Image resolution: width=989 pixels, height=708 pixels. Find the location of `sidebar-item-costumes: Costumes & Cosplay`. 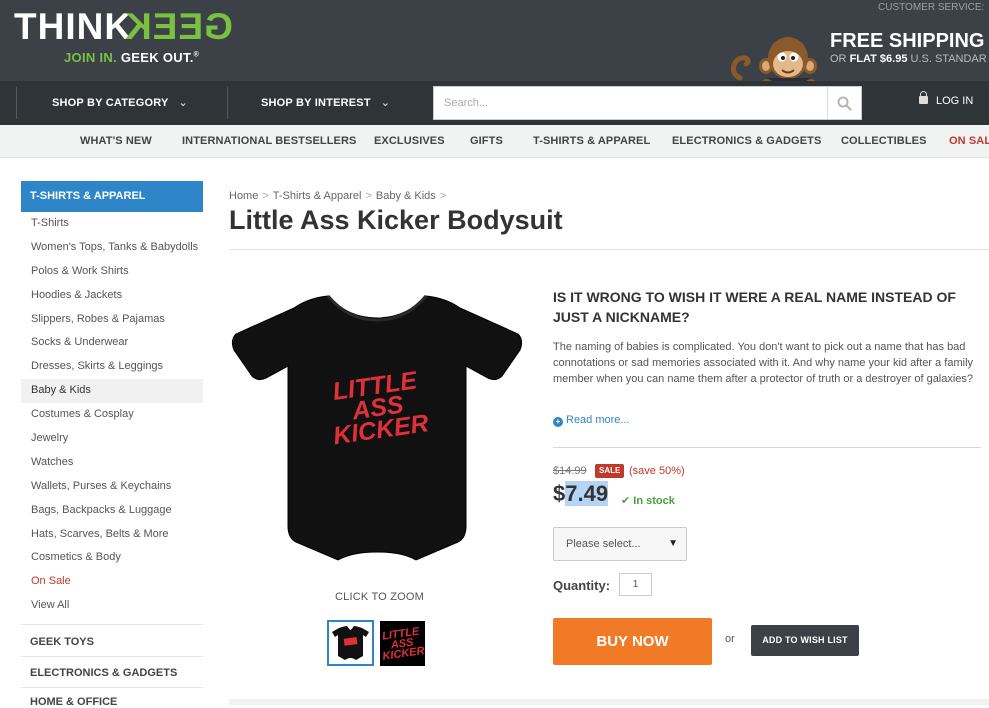

sidebar-item-costumes: Costumes & Cosplay is located at coordinates (112, 415).